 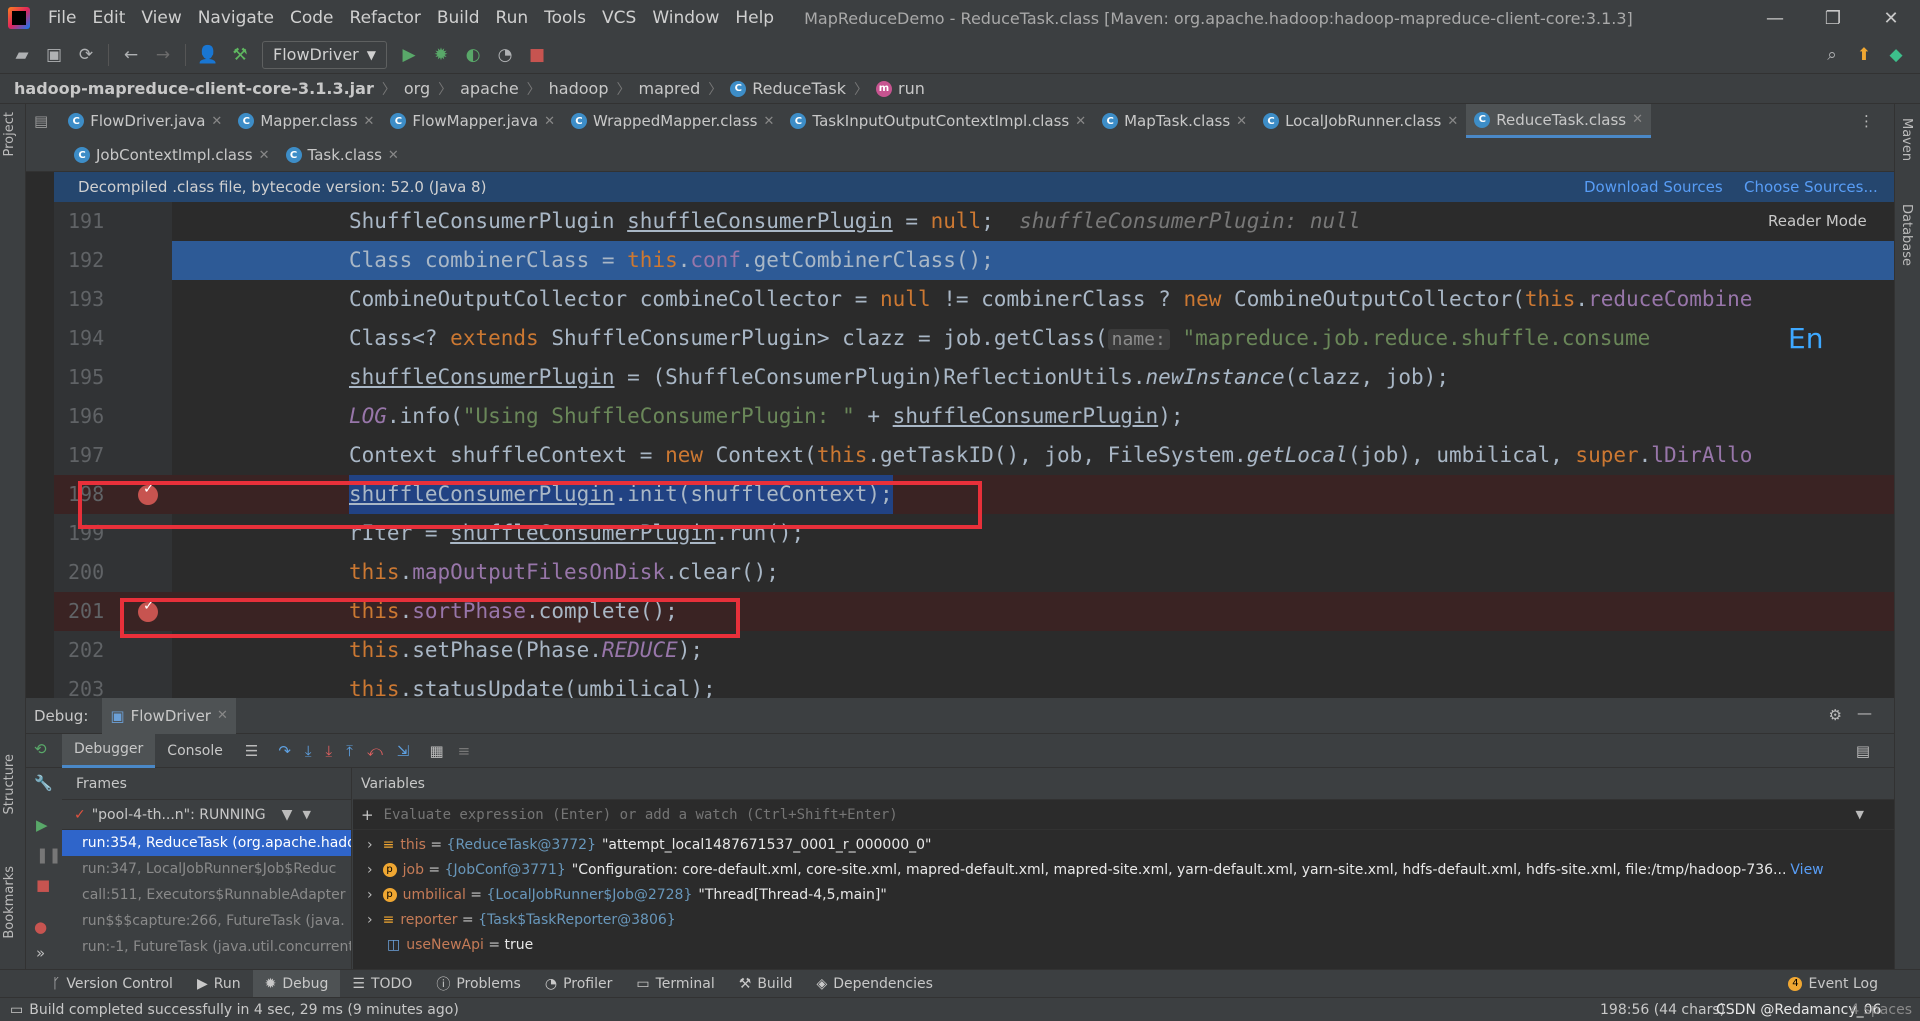 What do you see at coordinates (251, 751) in the screenshot?
I see `menu-lines-icon: ☰` at bounding box center [251, 751].